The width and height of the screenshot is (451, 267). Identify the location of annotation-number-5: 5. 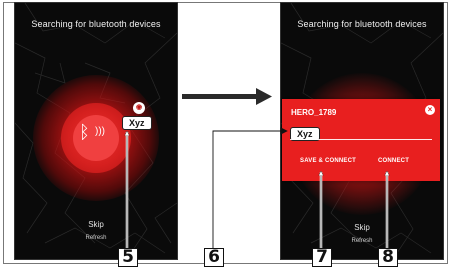
(128, 257).